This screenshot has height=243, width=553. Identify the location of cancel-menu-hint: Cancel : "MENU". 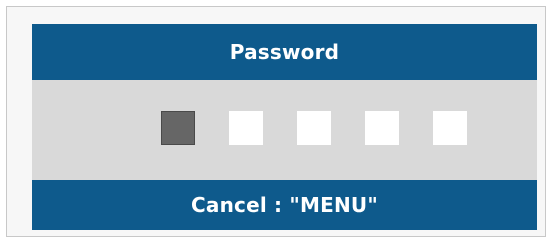
(284, 205).